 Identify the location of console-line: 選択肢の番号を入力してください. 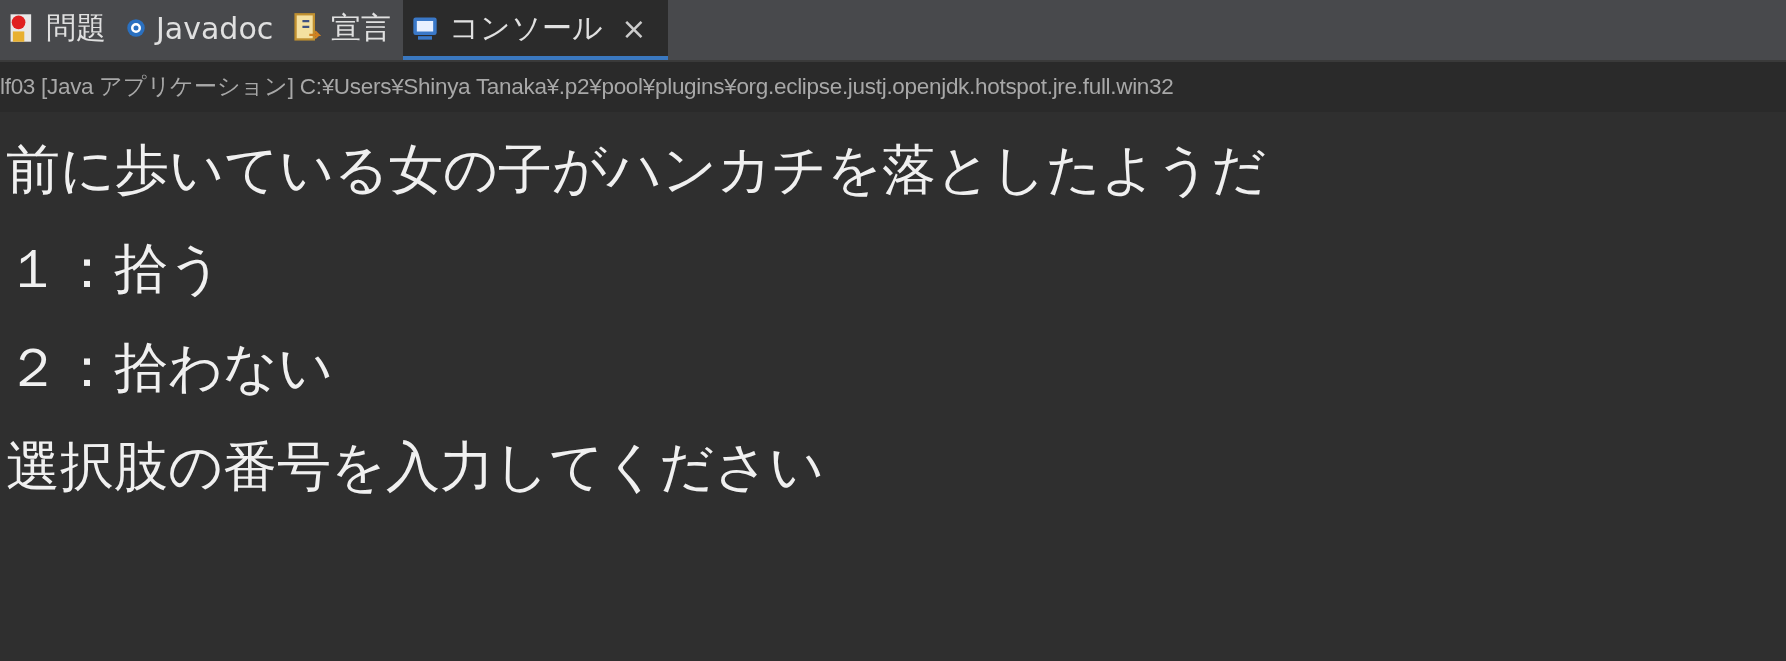
(415, 467).